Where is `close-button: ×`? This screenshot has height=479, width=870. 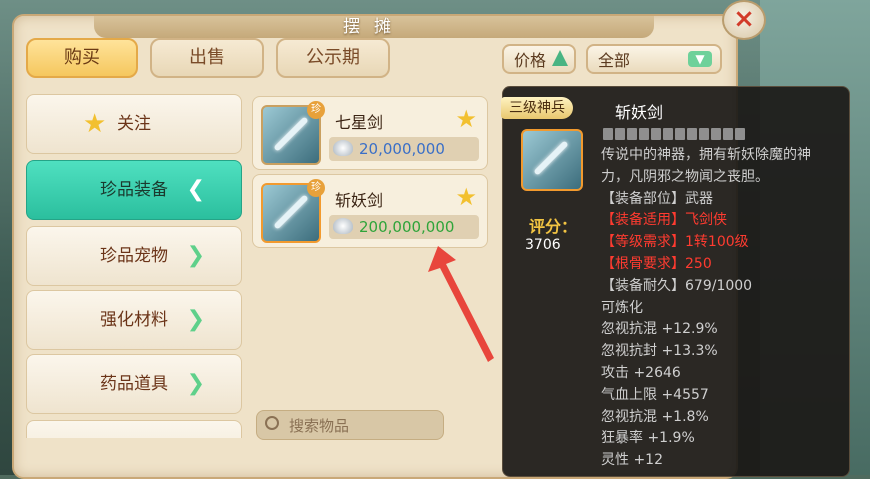 close-button: × is located at coordinates (744, 20).